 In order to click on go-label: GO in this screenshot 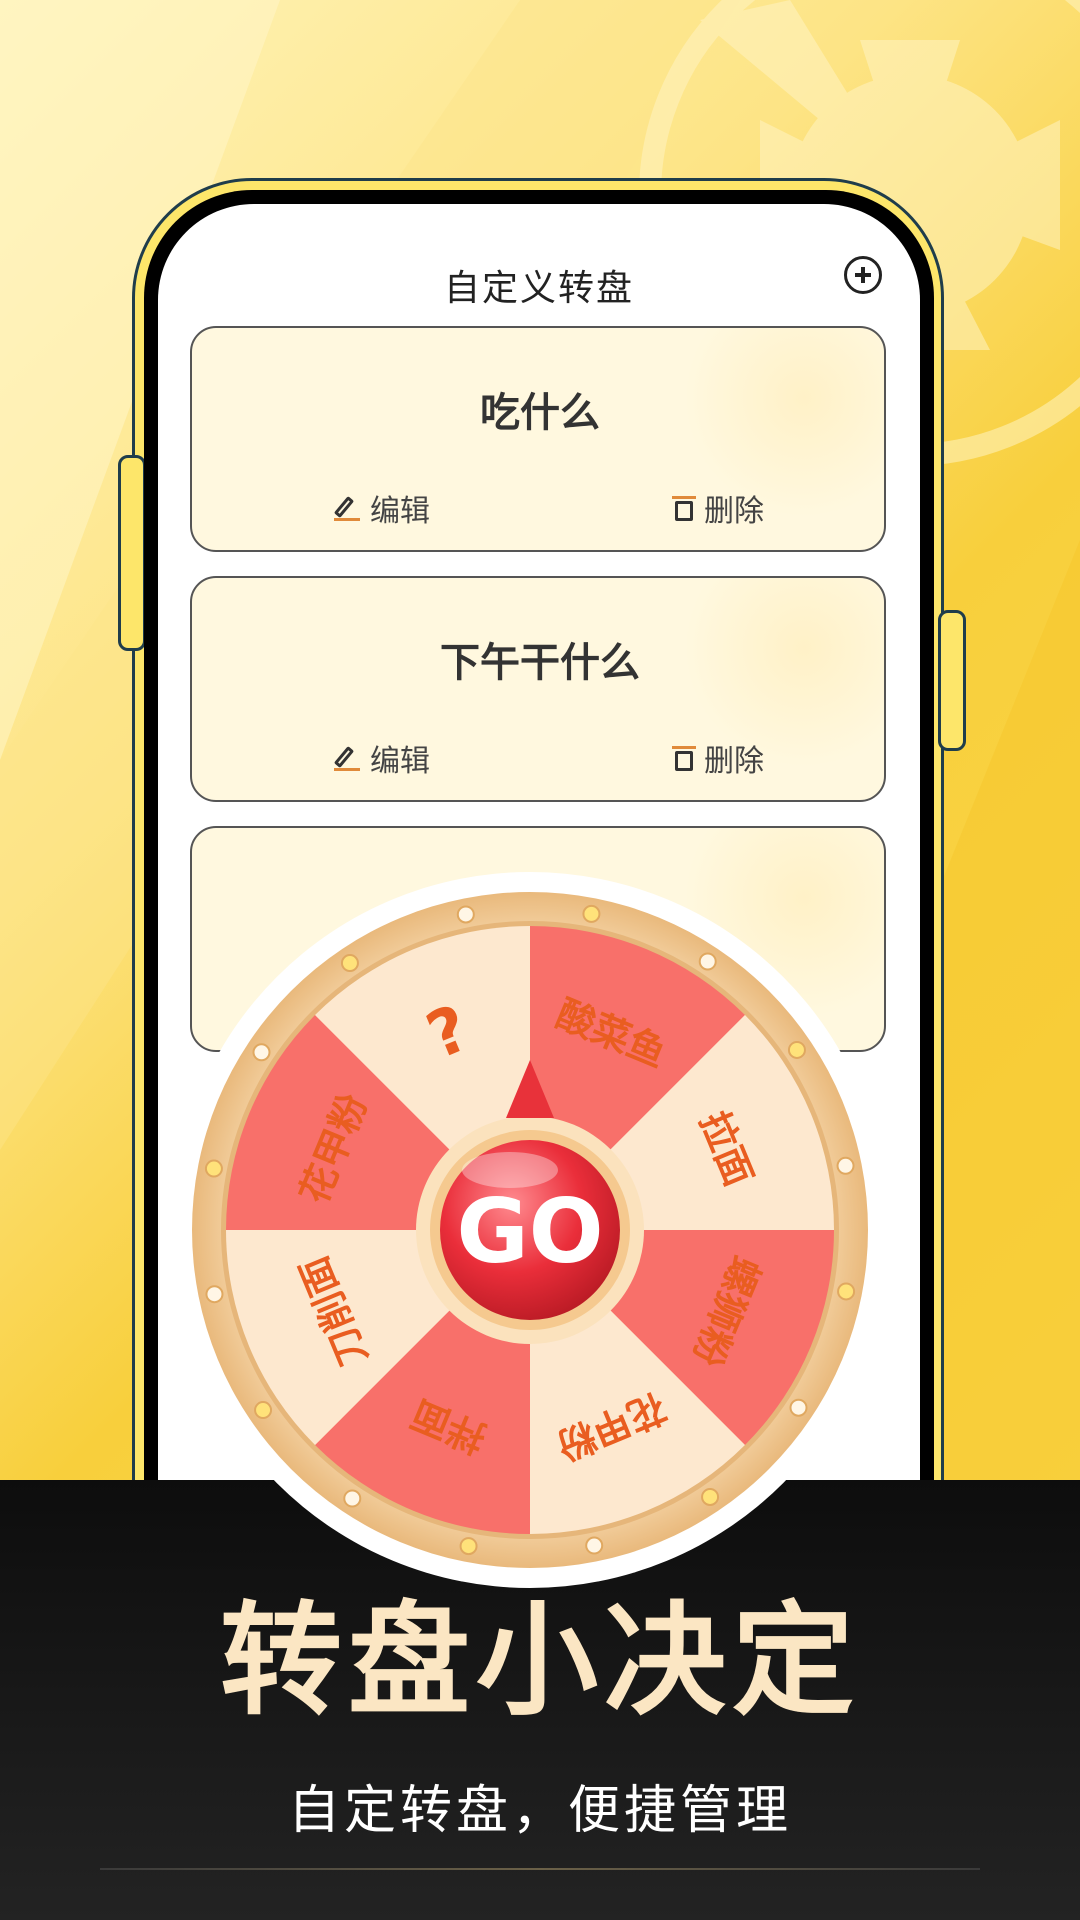, I will do `click(529, 1231)`.